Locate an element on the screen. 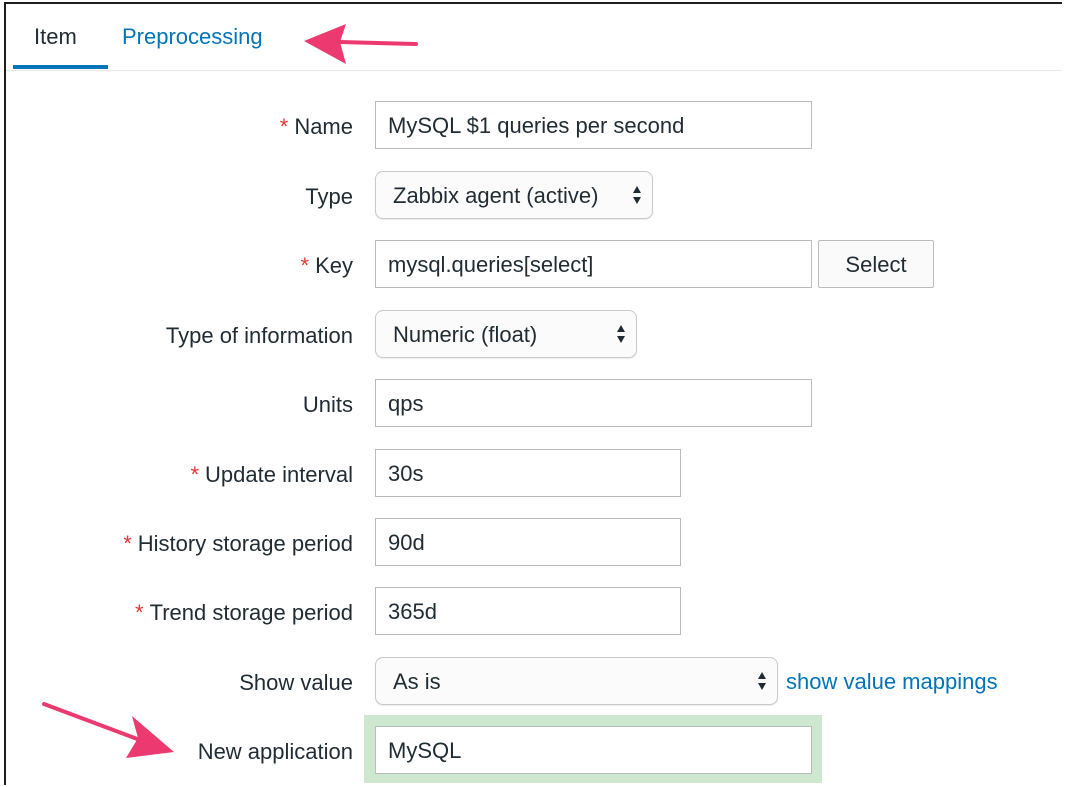  key-row: * Key mysql.queries[select] Select is located at coordinates (532, 266).